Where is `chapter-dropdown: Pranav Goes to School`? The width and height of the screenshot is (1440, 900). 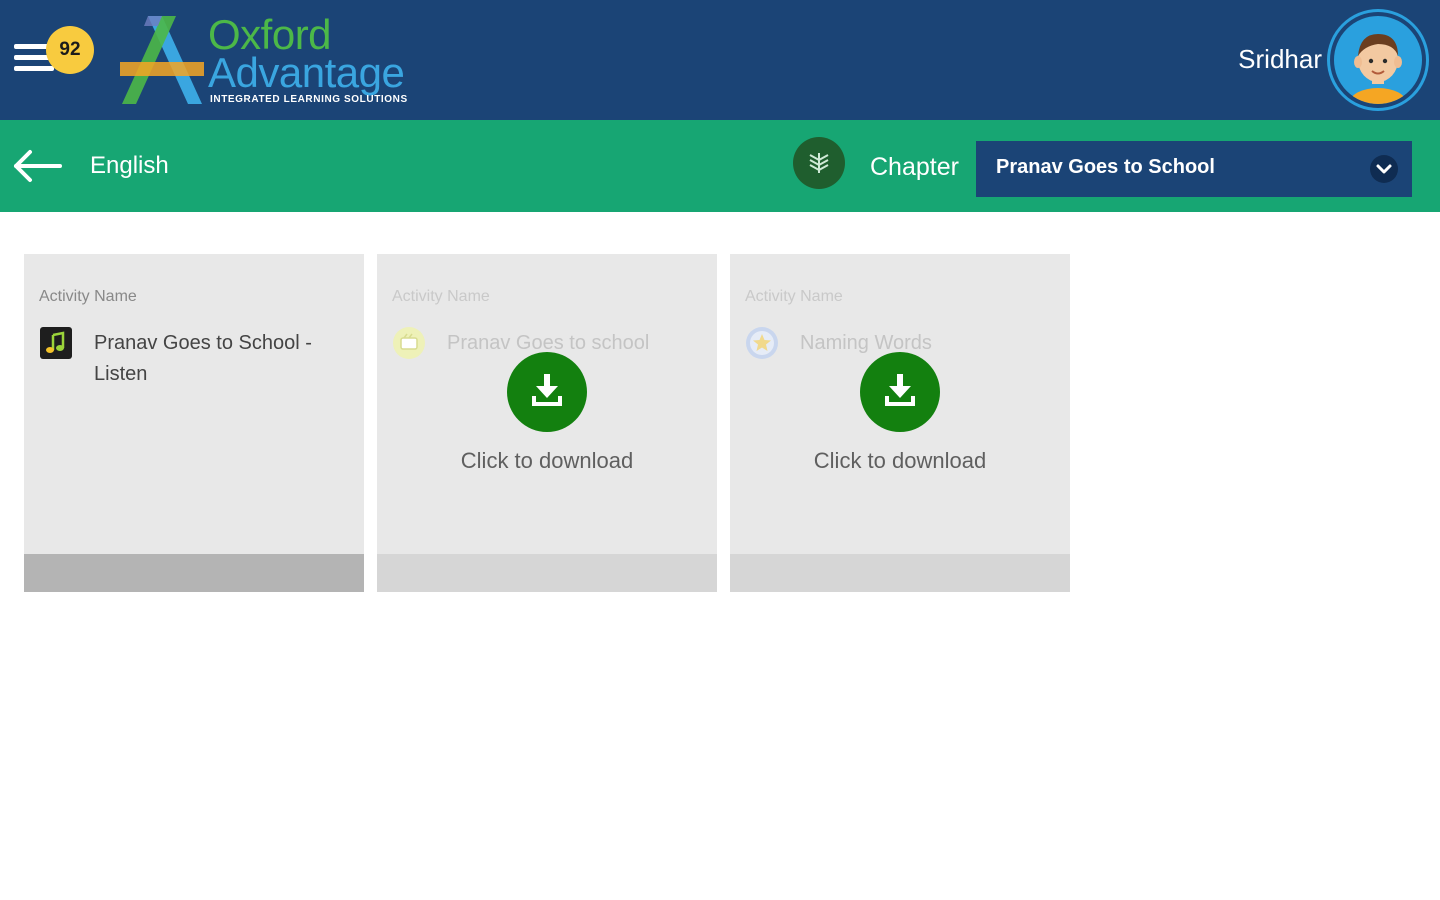 chapter-dropdown: Pranav Goes to School is located at coordinates (1194, 169).